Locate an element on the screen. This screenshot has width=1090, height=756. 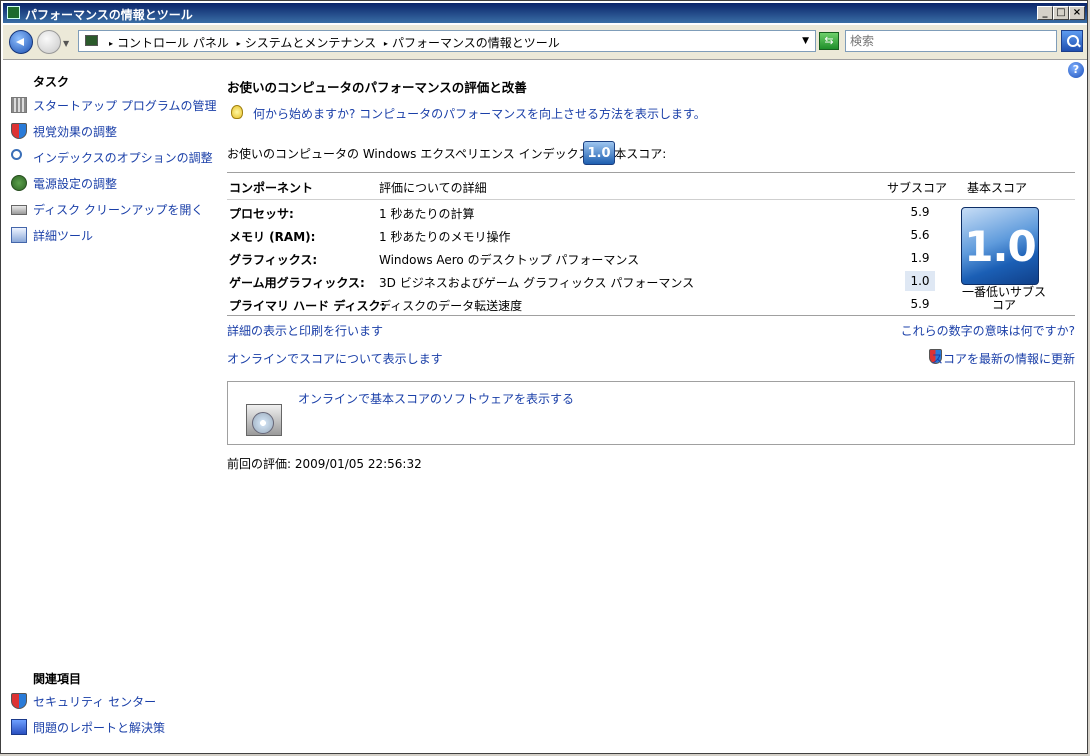
task-label: 電源設定の調整 is located at coordinates (75, 183).